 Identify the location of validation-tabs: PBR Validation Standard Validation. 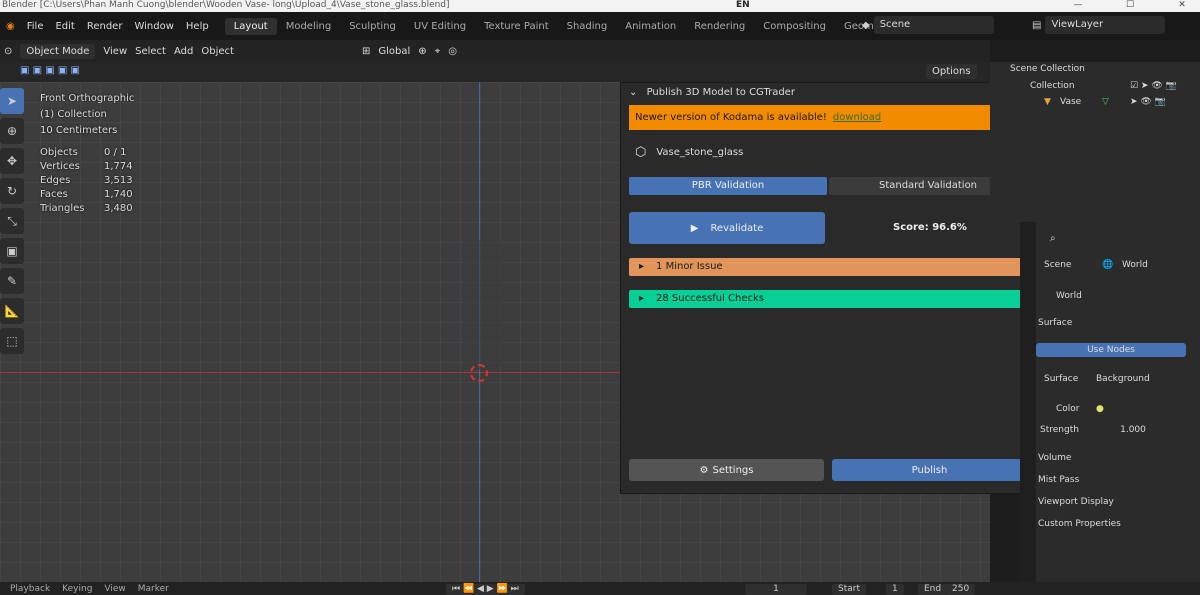
(828, 186).